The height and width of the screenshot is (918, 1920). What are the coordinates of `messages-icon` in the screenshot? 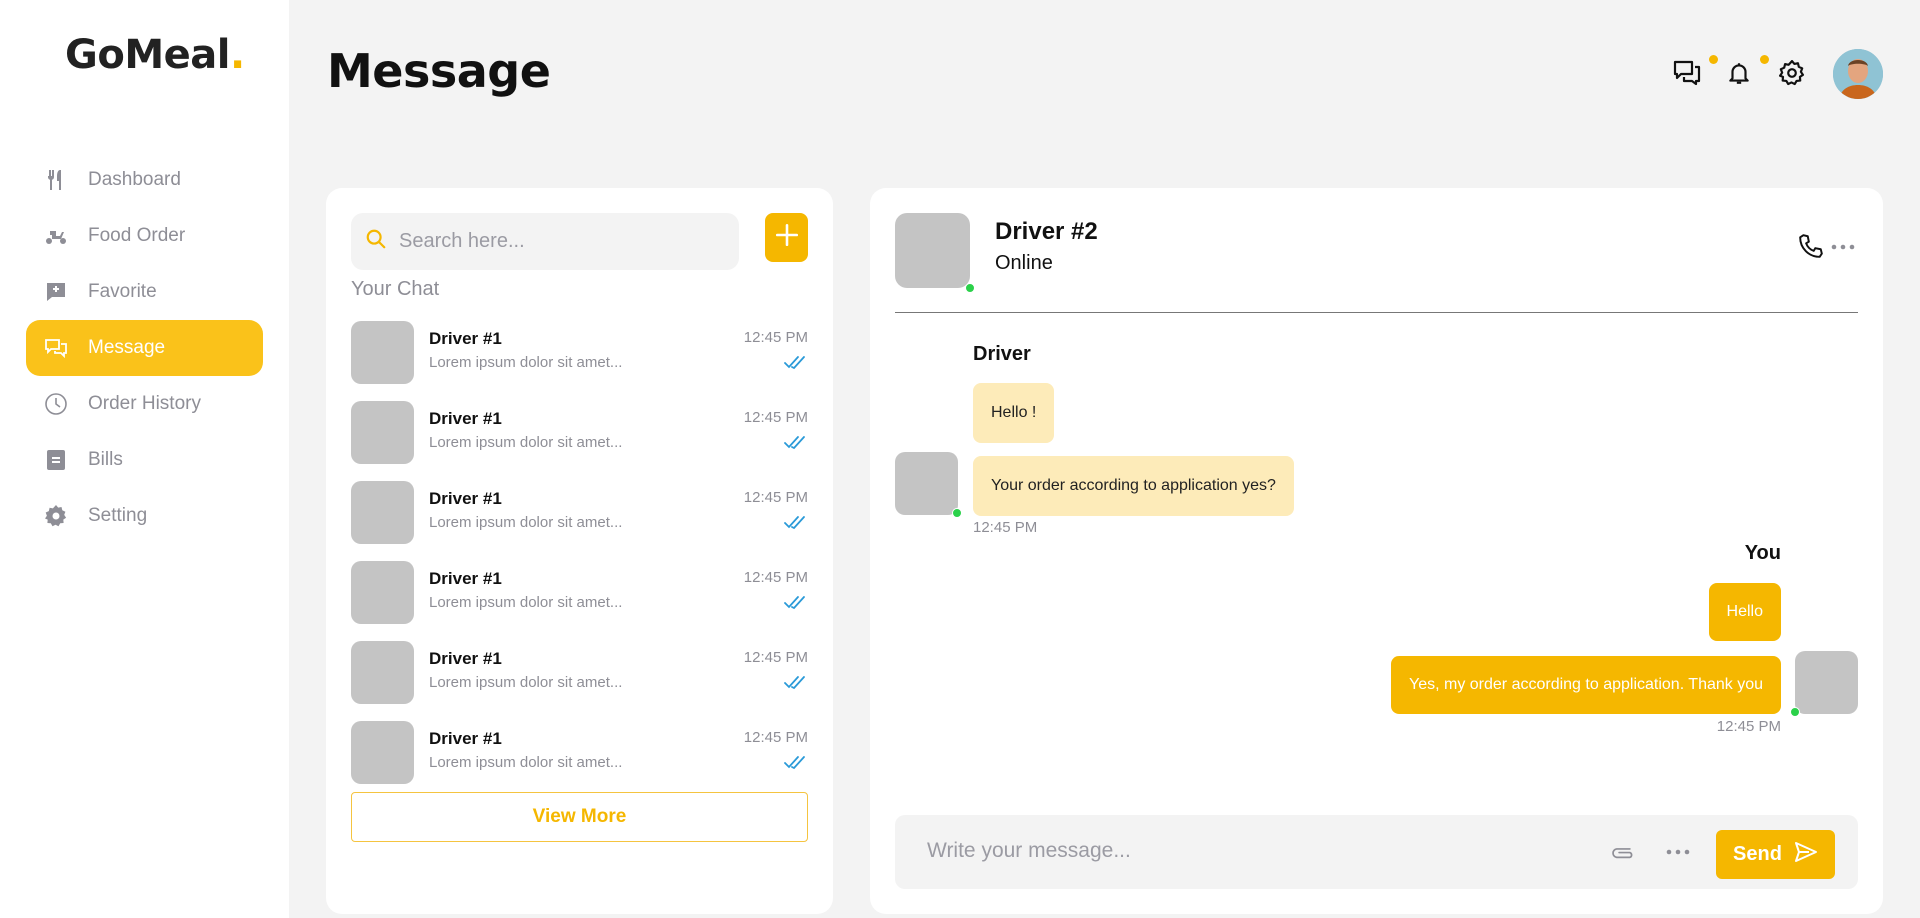 It's located at (1687, 73).